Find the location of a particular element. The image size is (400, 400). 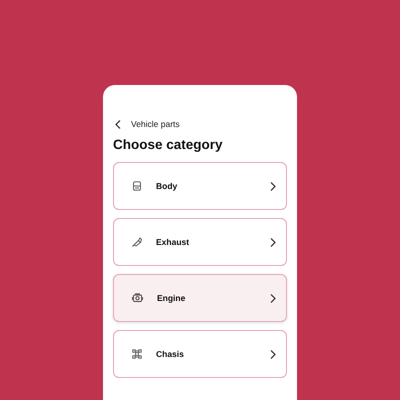

back-label: Vehicle parts is located at coordinates (155, 124).